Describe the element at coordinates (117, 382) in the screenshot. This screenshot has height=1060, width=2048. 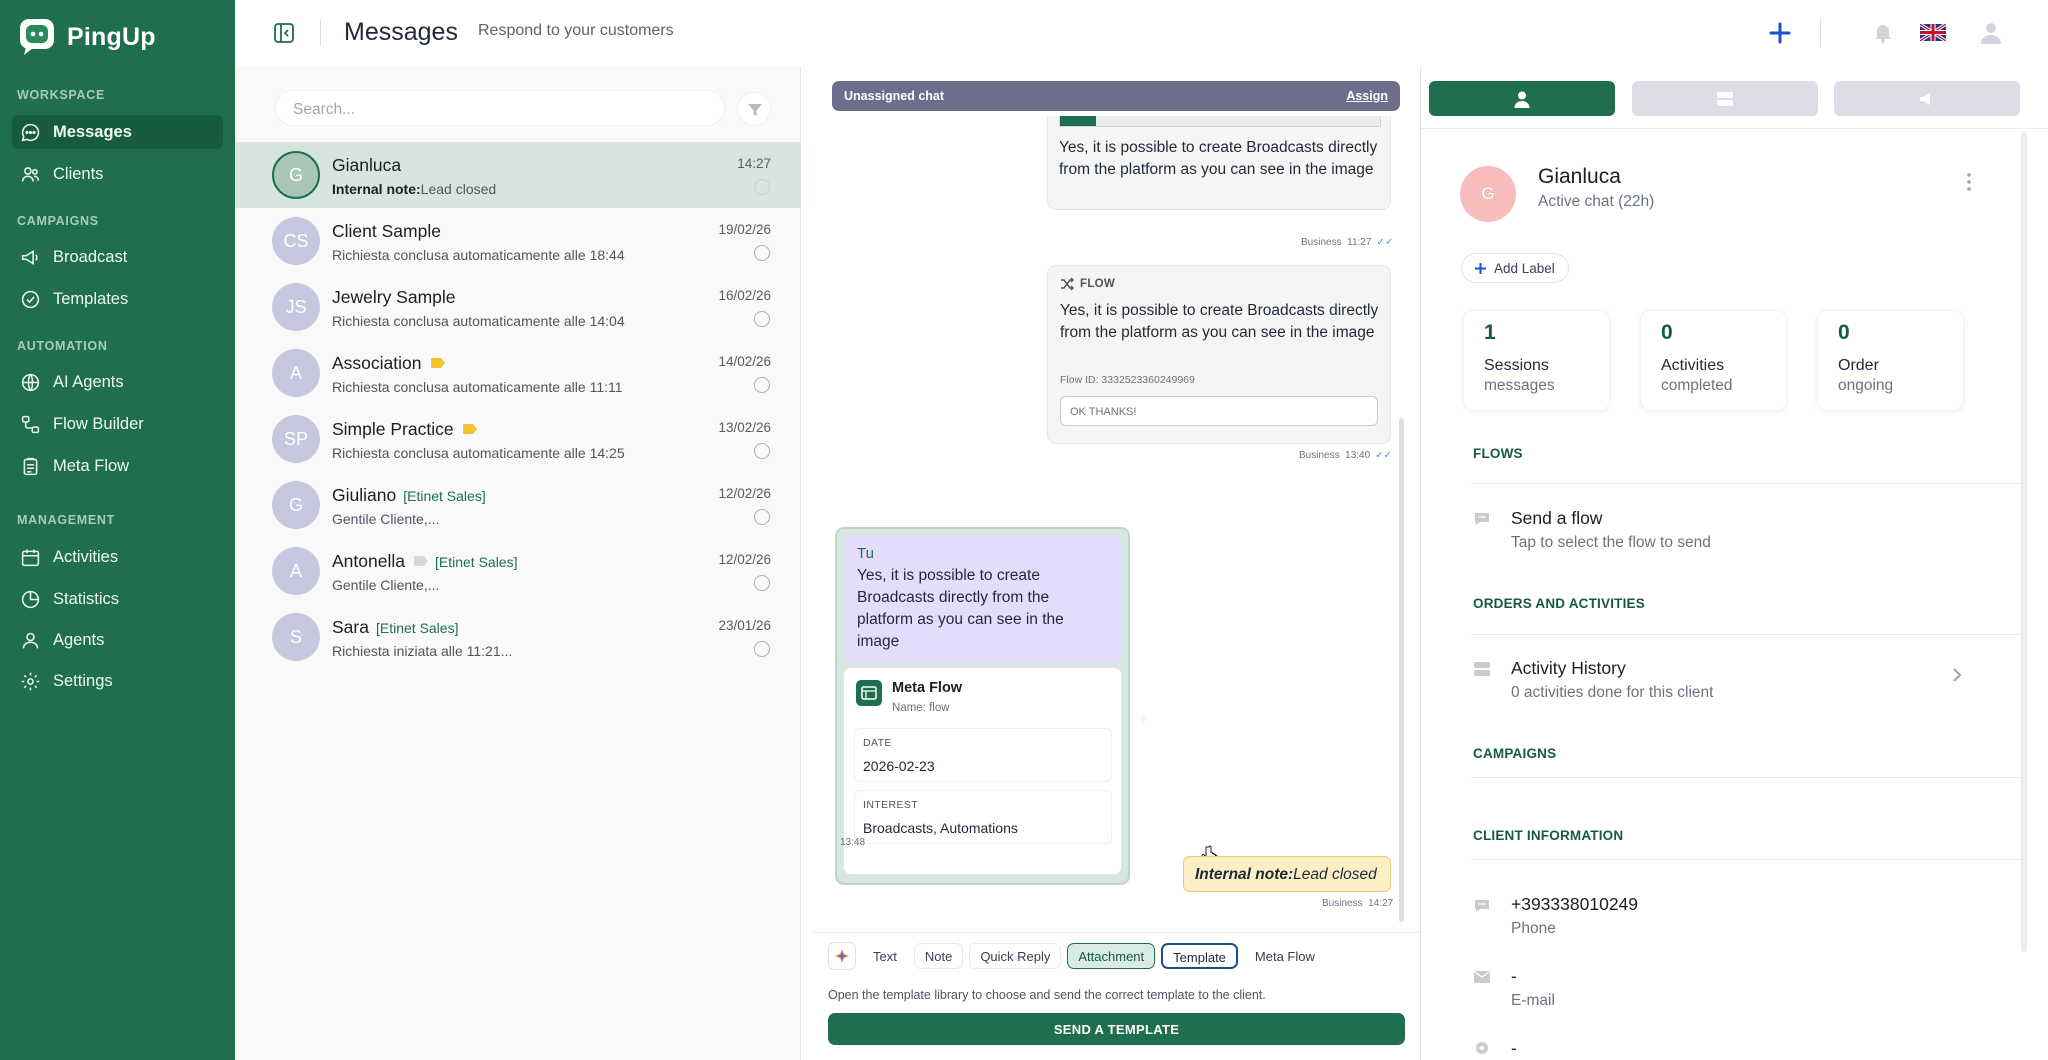
I see `sidebar-item-ai-agents: AI Agents` at that location.